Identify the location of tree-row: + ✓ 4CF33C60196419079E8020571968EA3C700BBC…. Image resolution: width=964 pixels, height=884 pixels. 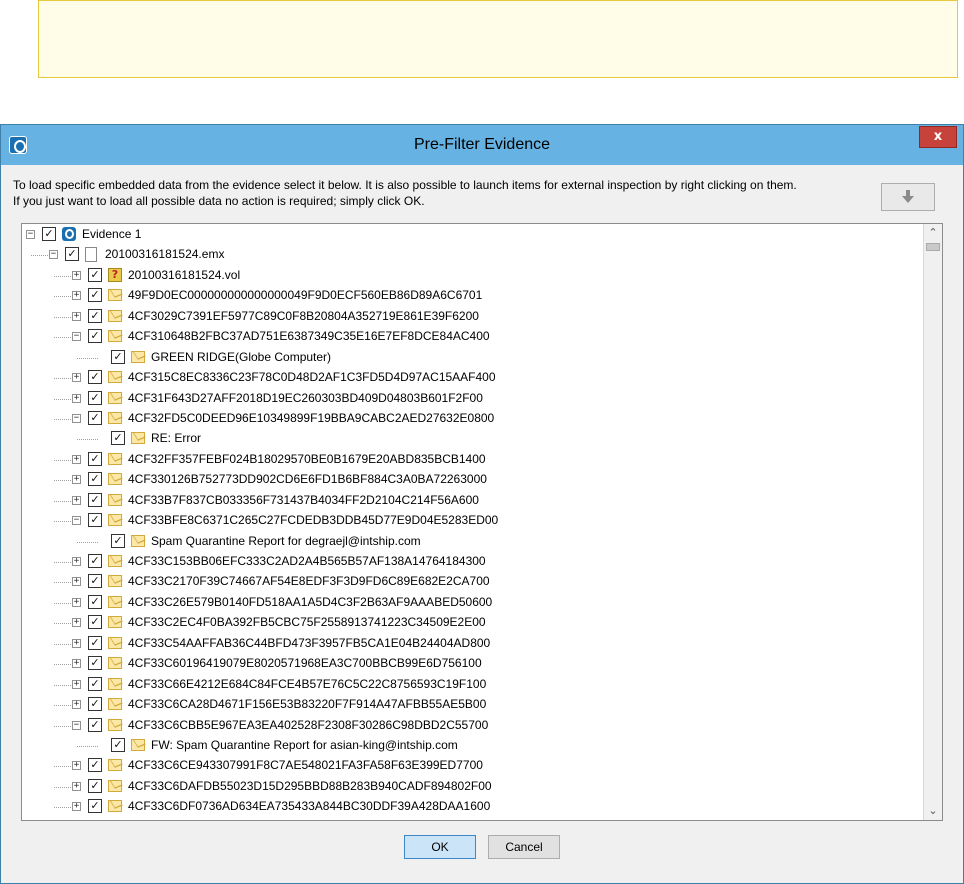
(472, 664).